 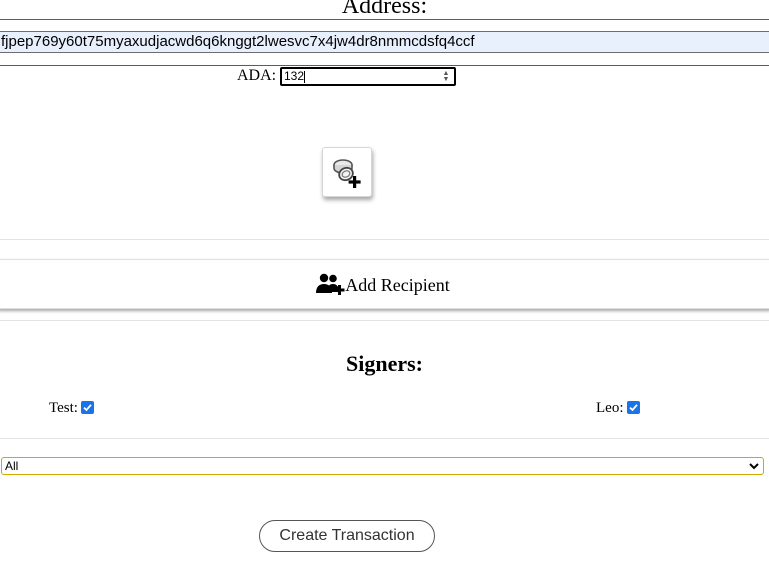 I want to click on signer-leo: Leo:, so click(x=618, y=408).